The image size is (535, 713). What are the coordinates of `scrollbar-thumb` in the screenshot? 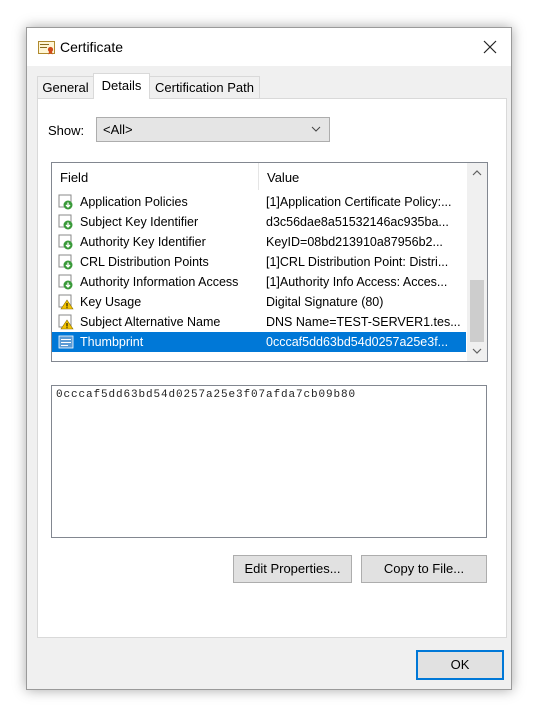 It's located at (477, 311).